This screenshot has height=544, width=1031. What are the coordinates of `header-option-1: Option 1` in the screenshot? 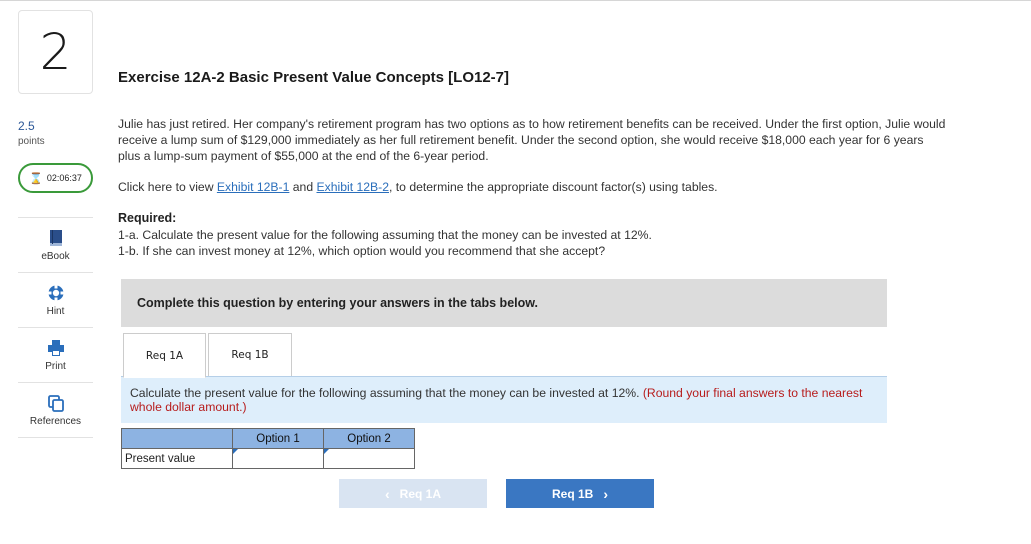 It's located at (278, 438).